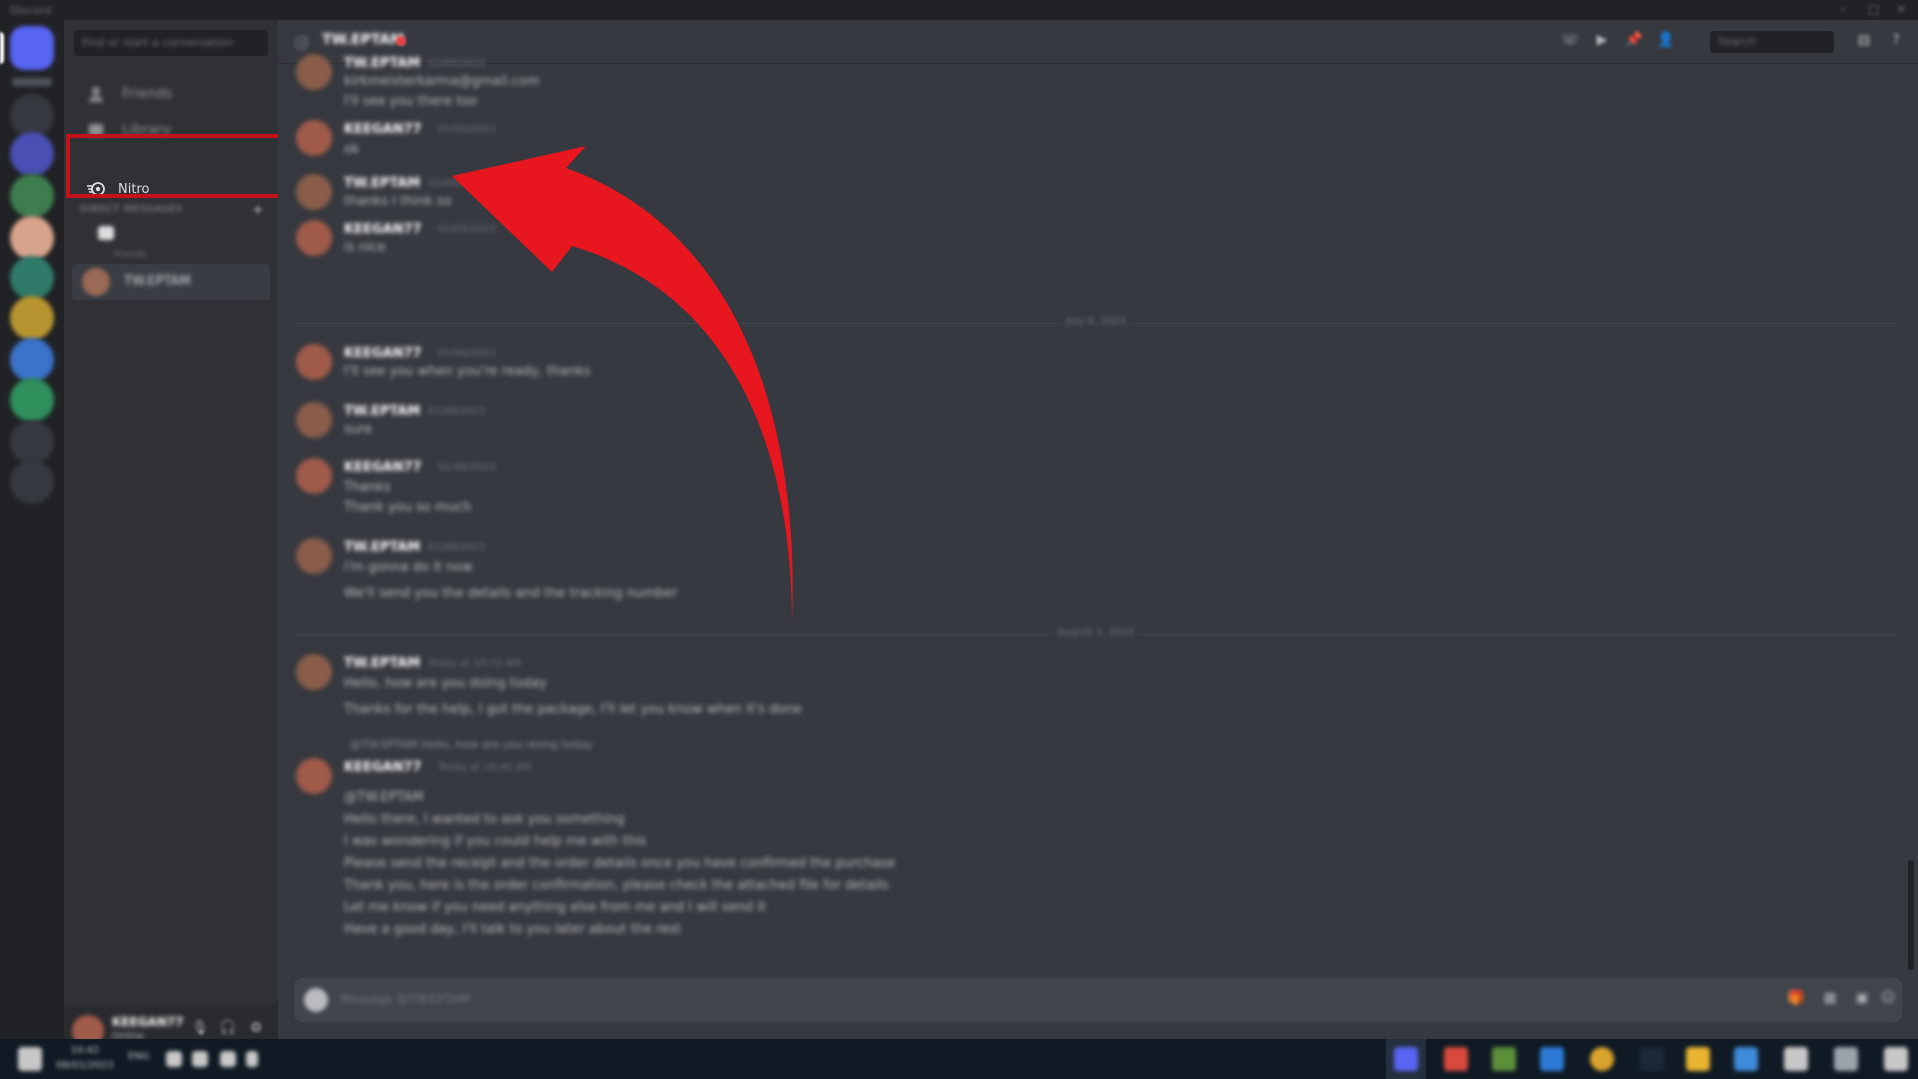 The image size is (1918, 1079). Describe the element at coordinates (1864, 42) in the screenshot. I see `inbox-icon: ▤` at that location.